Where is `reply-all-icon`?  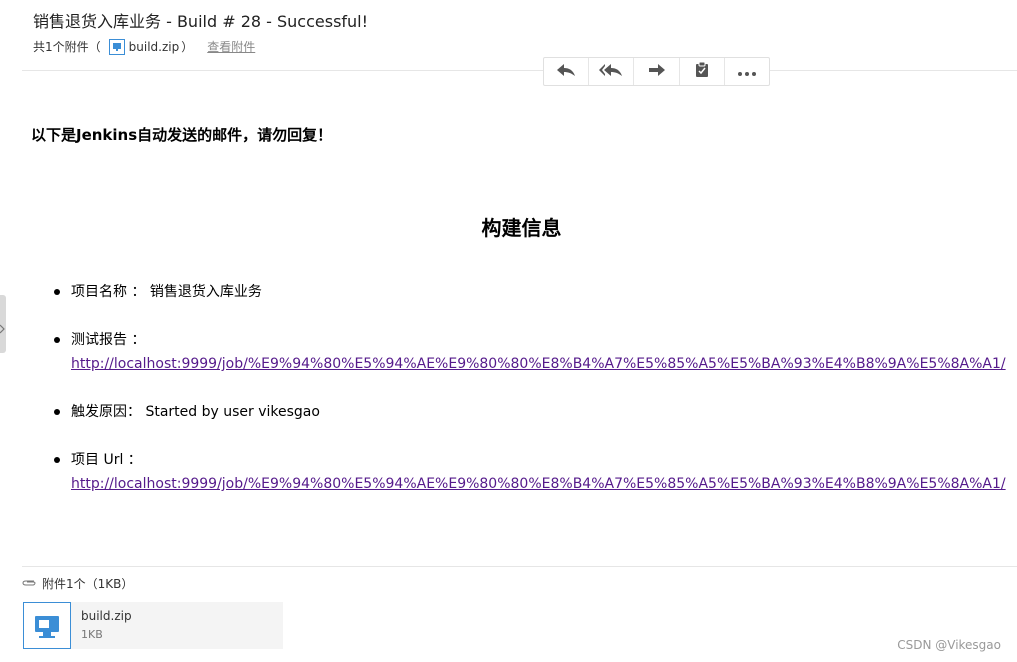
reply-all-icon is located at coordinates (611, 71).